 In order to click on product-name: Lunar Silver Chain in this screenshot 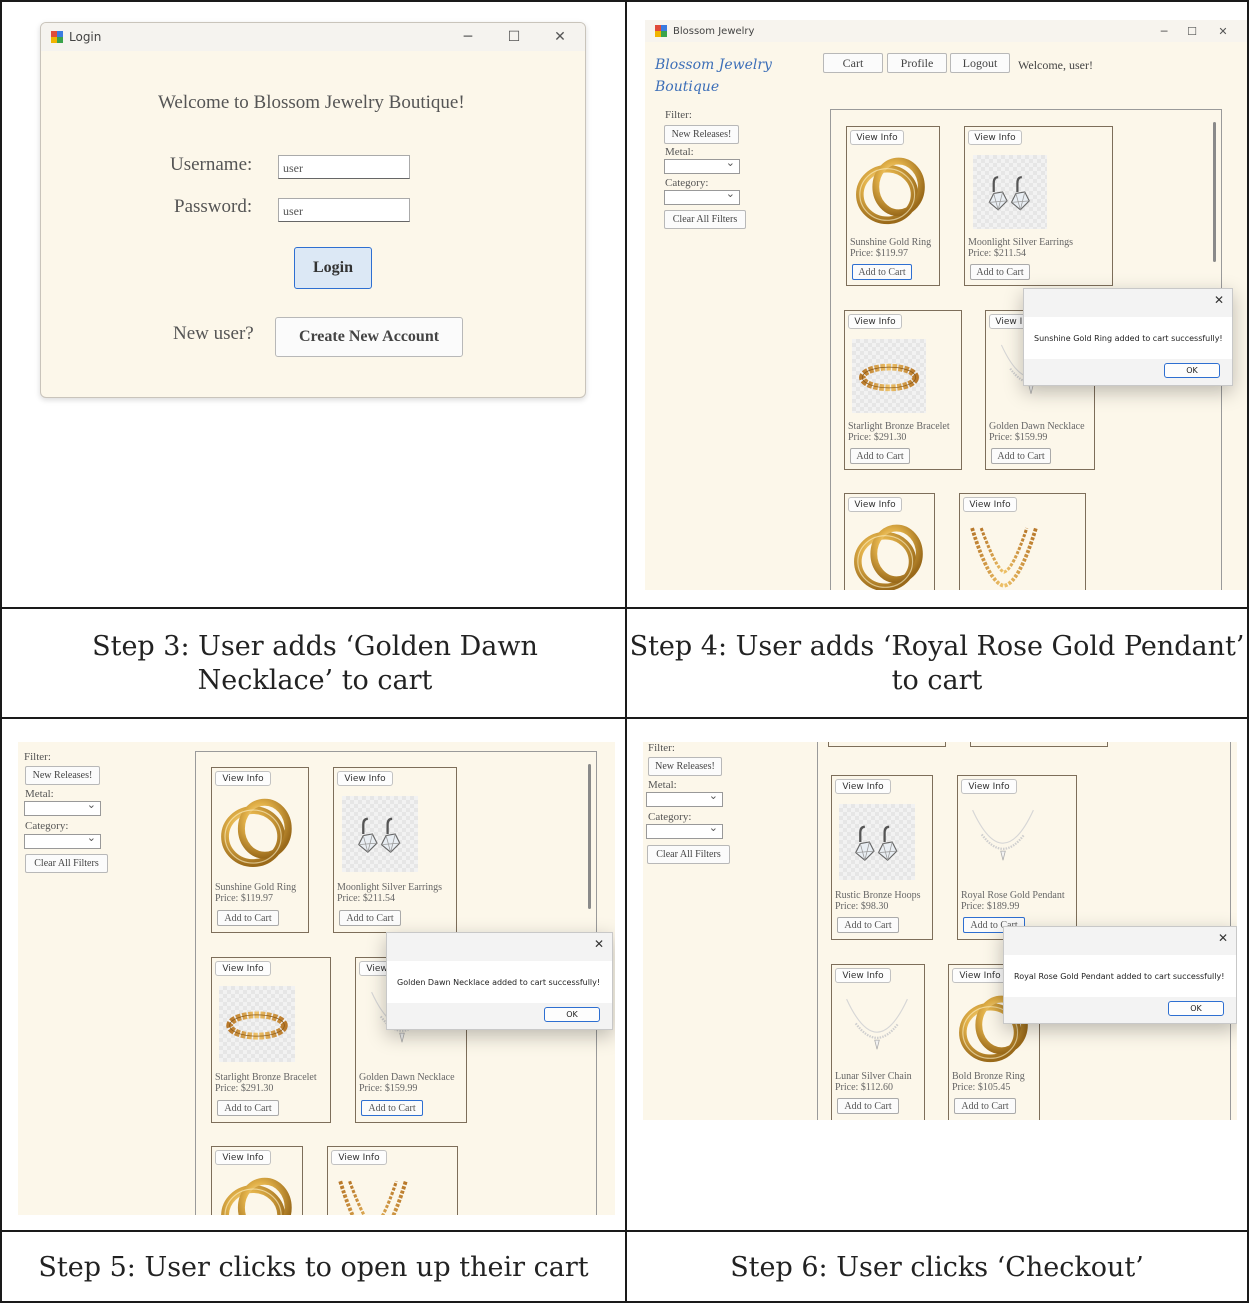, I will do `click(873, 1076)`.